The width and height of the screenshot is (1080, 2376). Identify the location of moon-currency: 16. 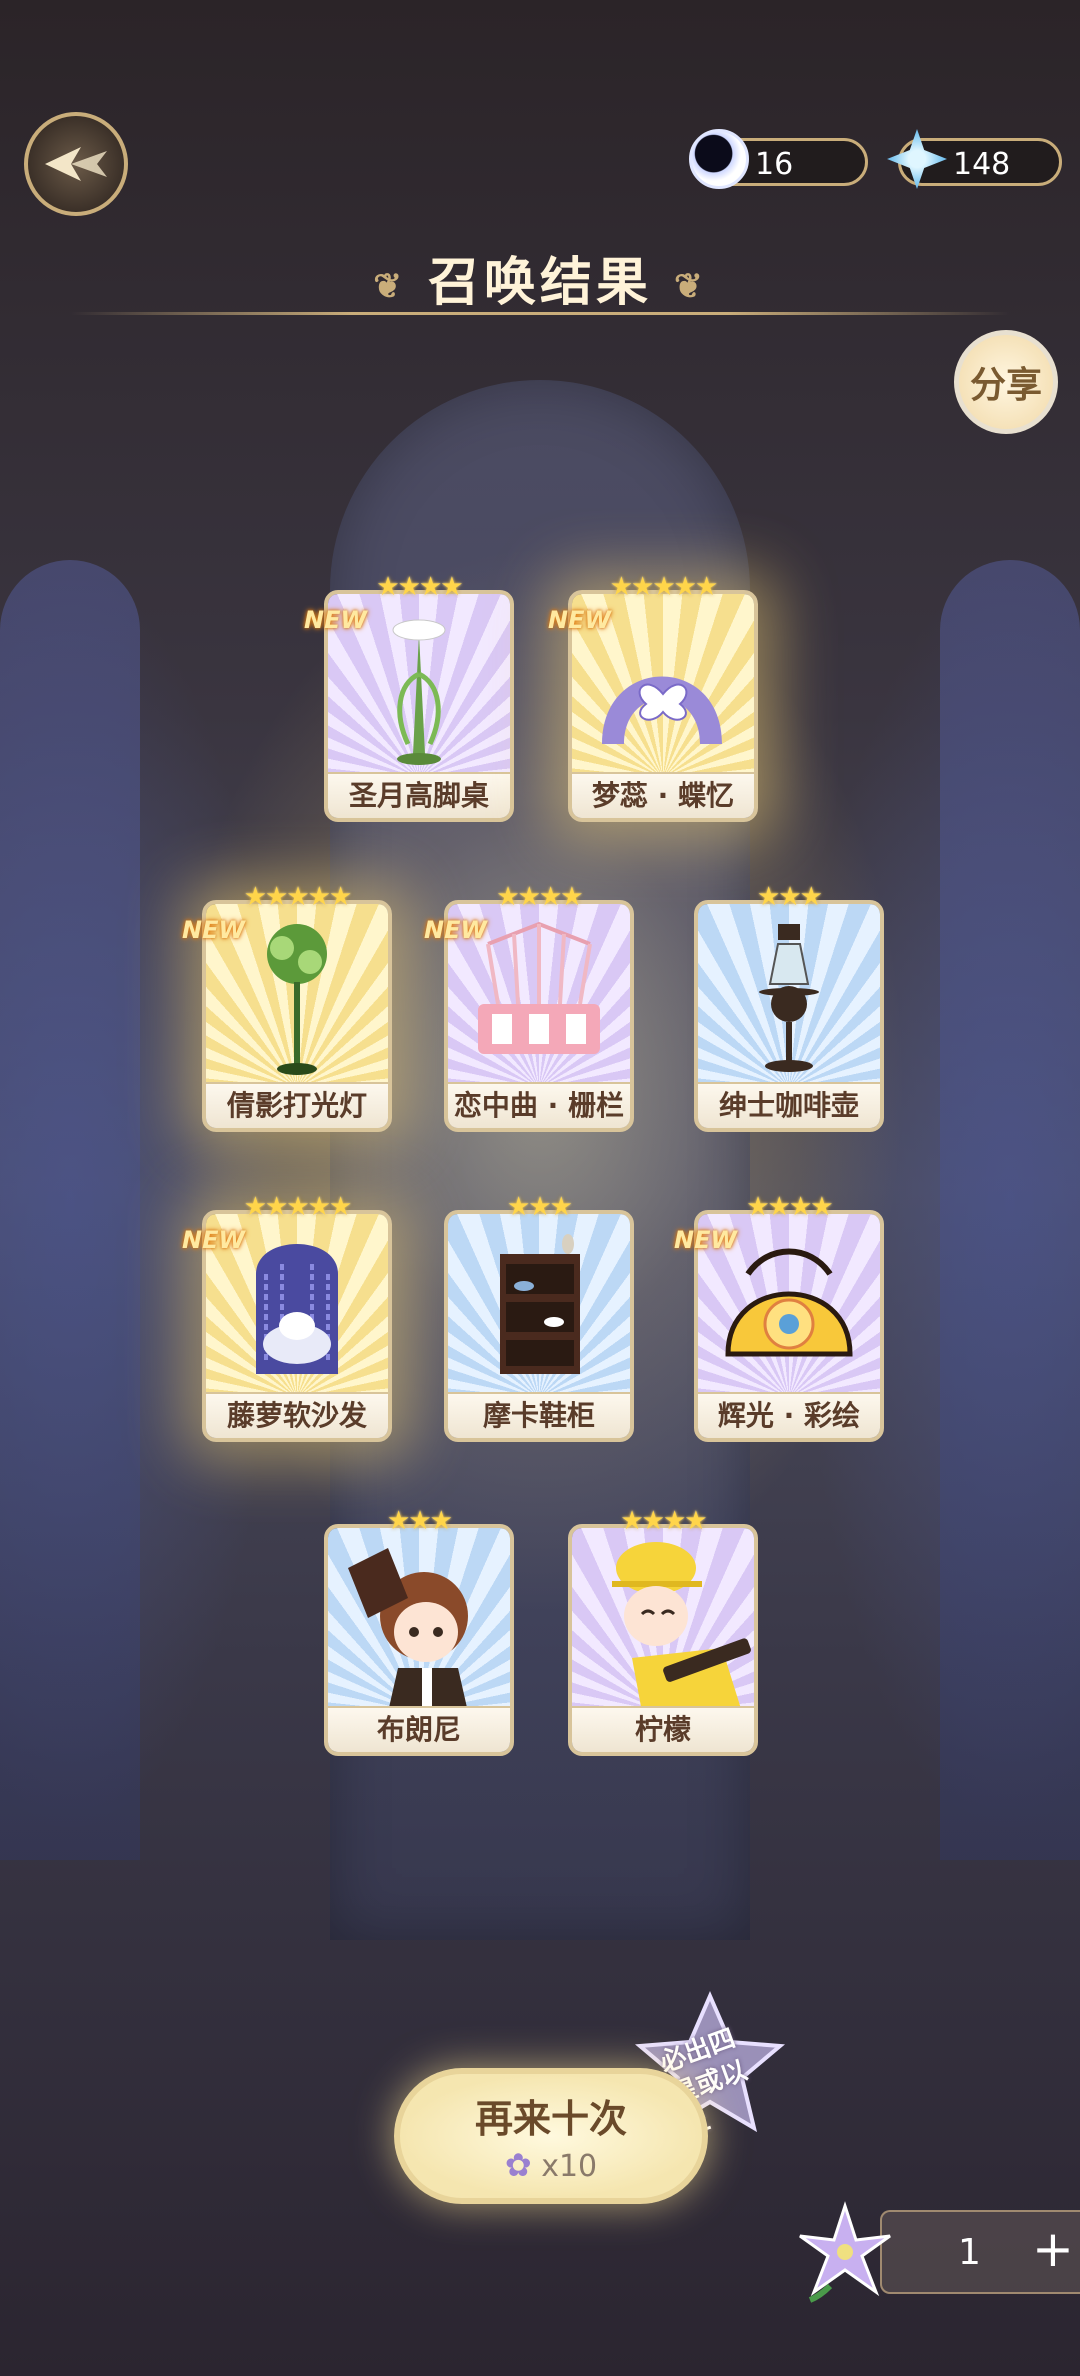
(778, 159).